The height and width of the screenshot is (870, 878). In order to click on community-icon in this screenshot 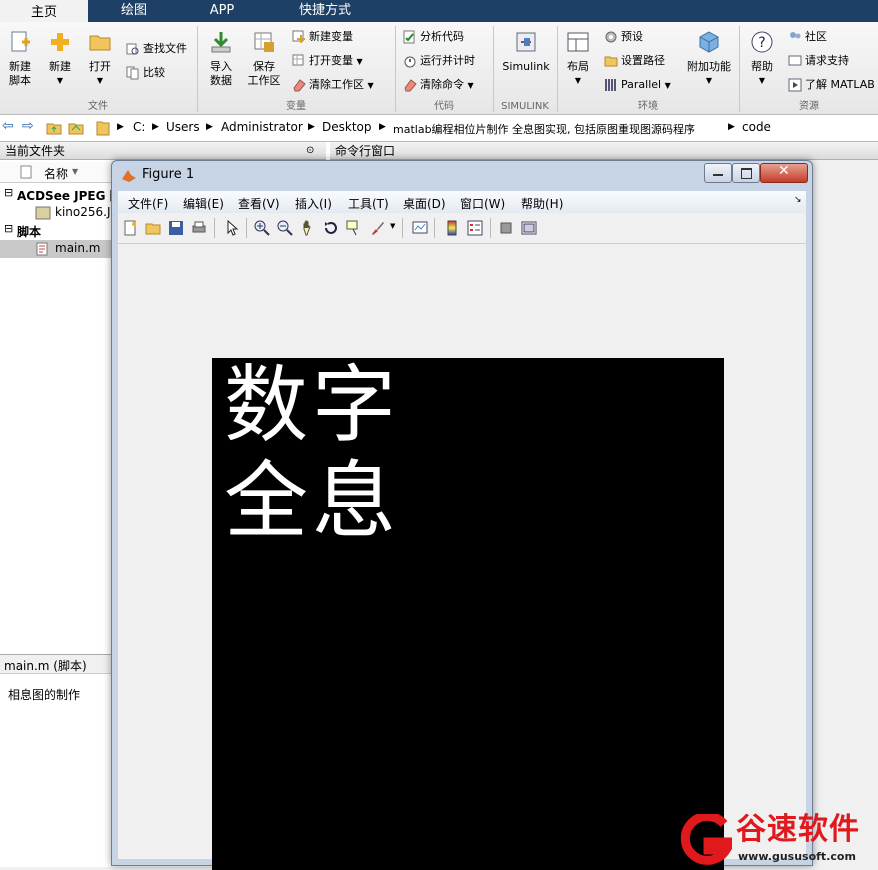, I will do `click(795, 35)`.